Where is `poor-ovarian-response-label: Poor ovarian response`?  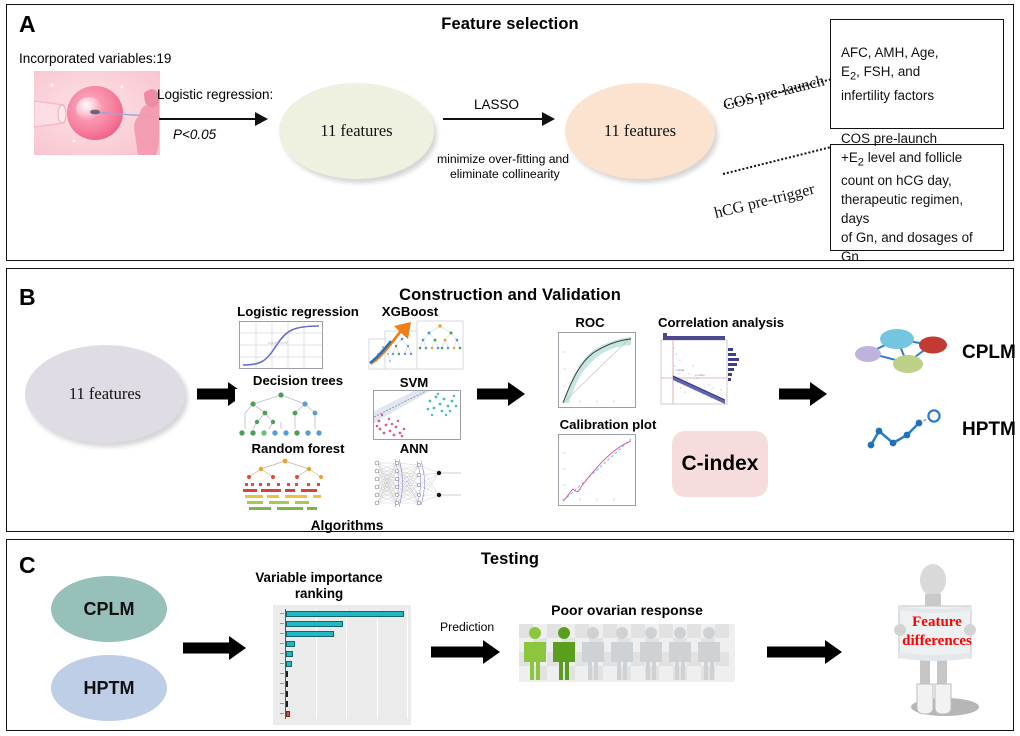 poor-ovarian-response-label: Poor ovarian response is located at coordinates (627, 610).